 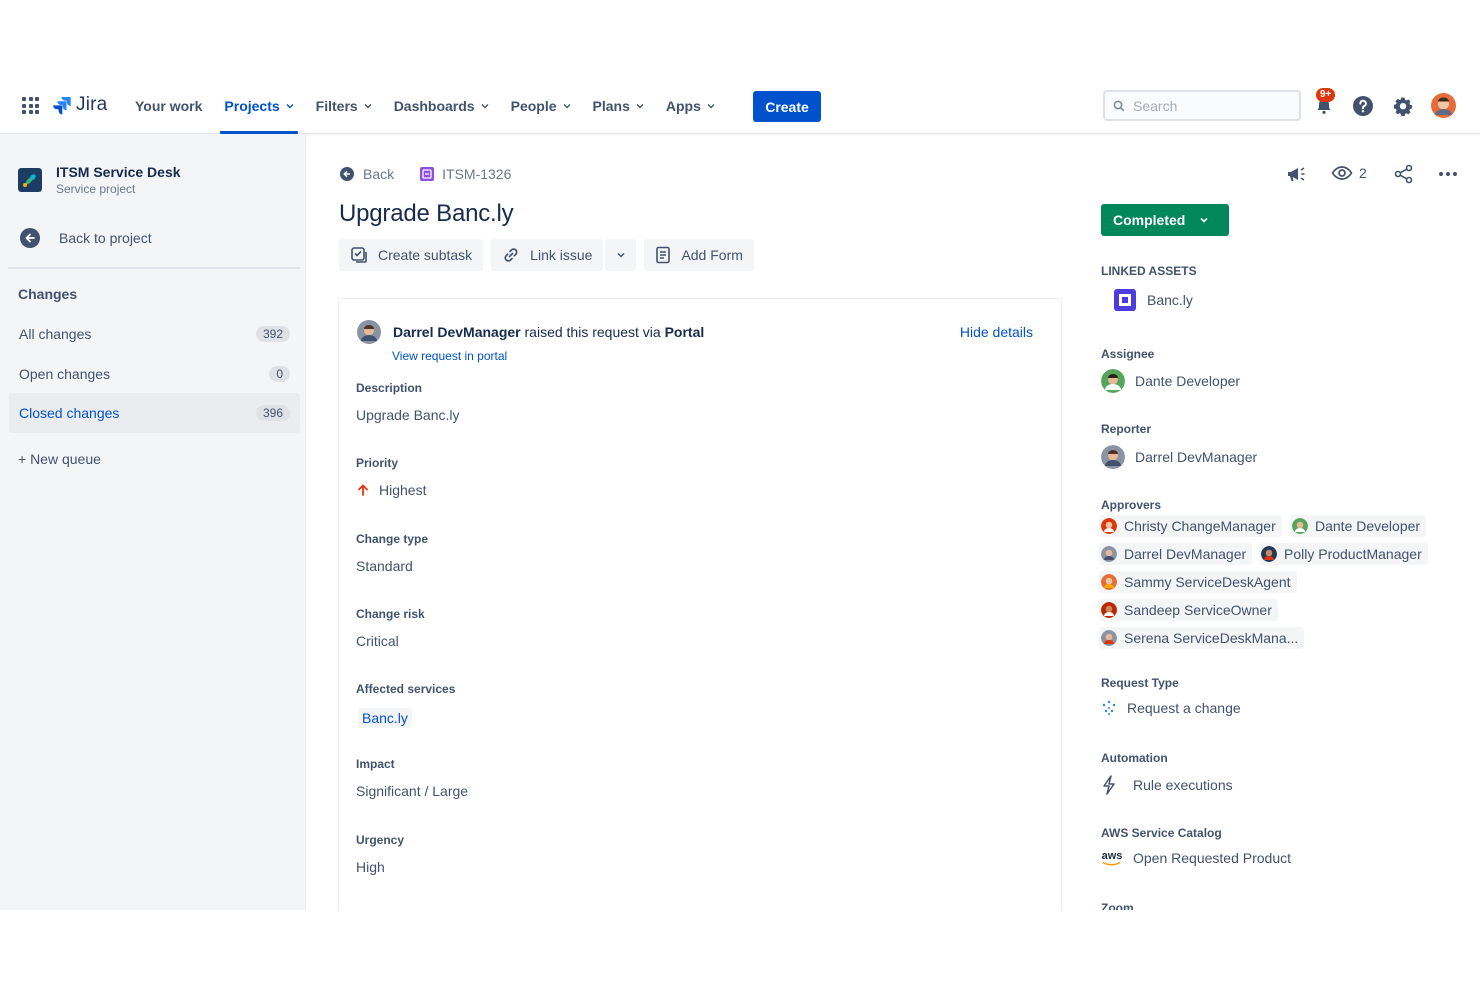 I want to click on form-icon, so click(x=663, y=255).